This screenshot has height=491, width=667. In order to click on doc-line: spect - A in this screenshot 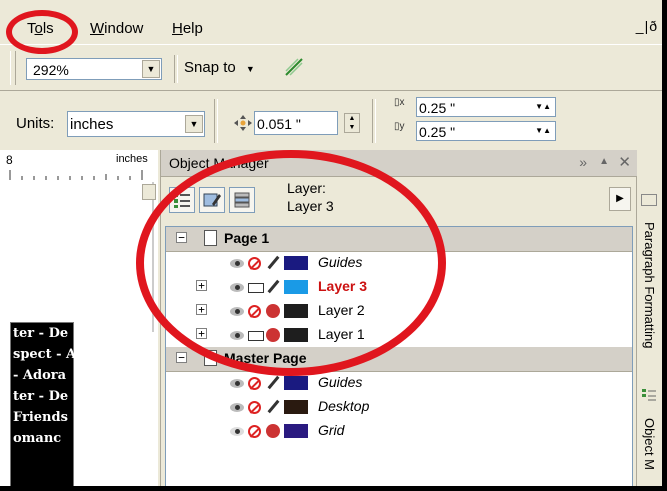, I will do `click(45, 354)`.